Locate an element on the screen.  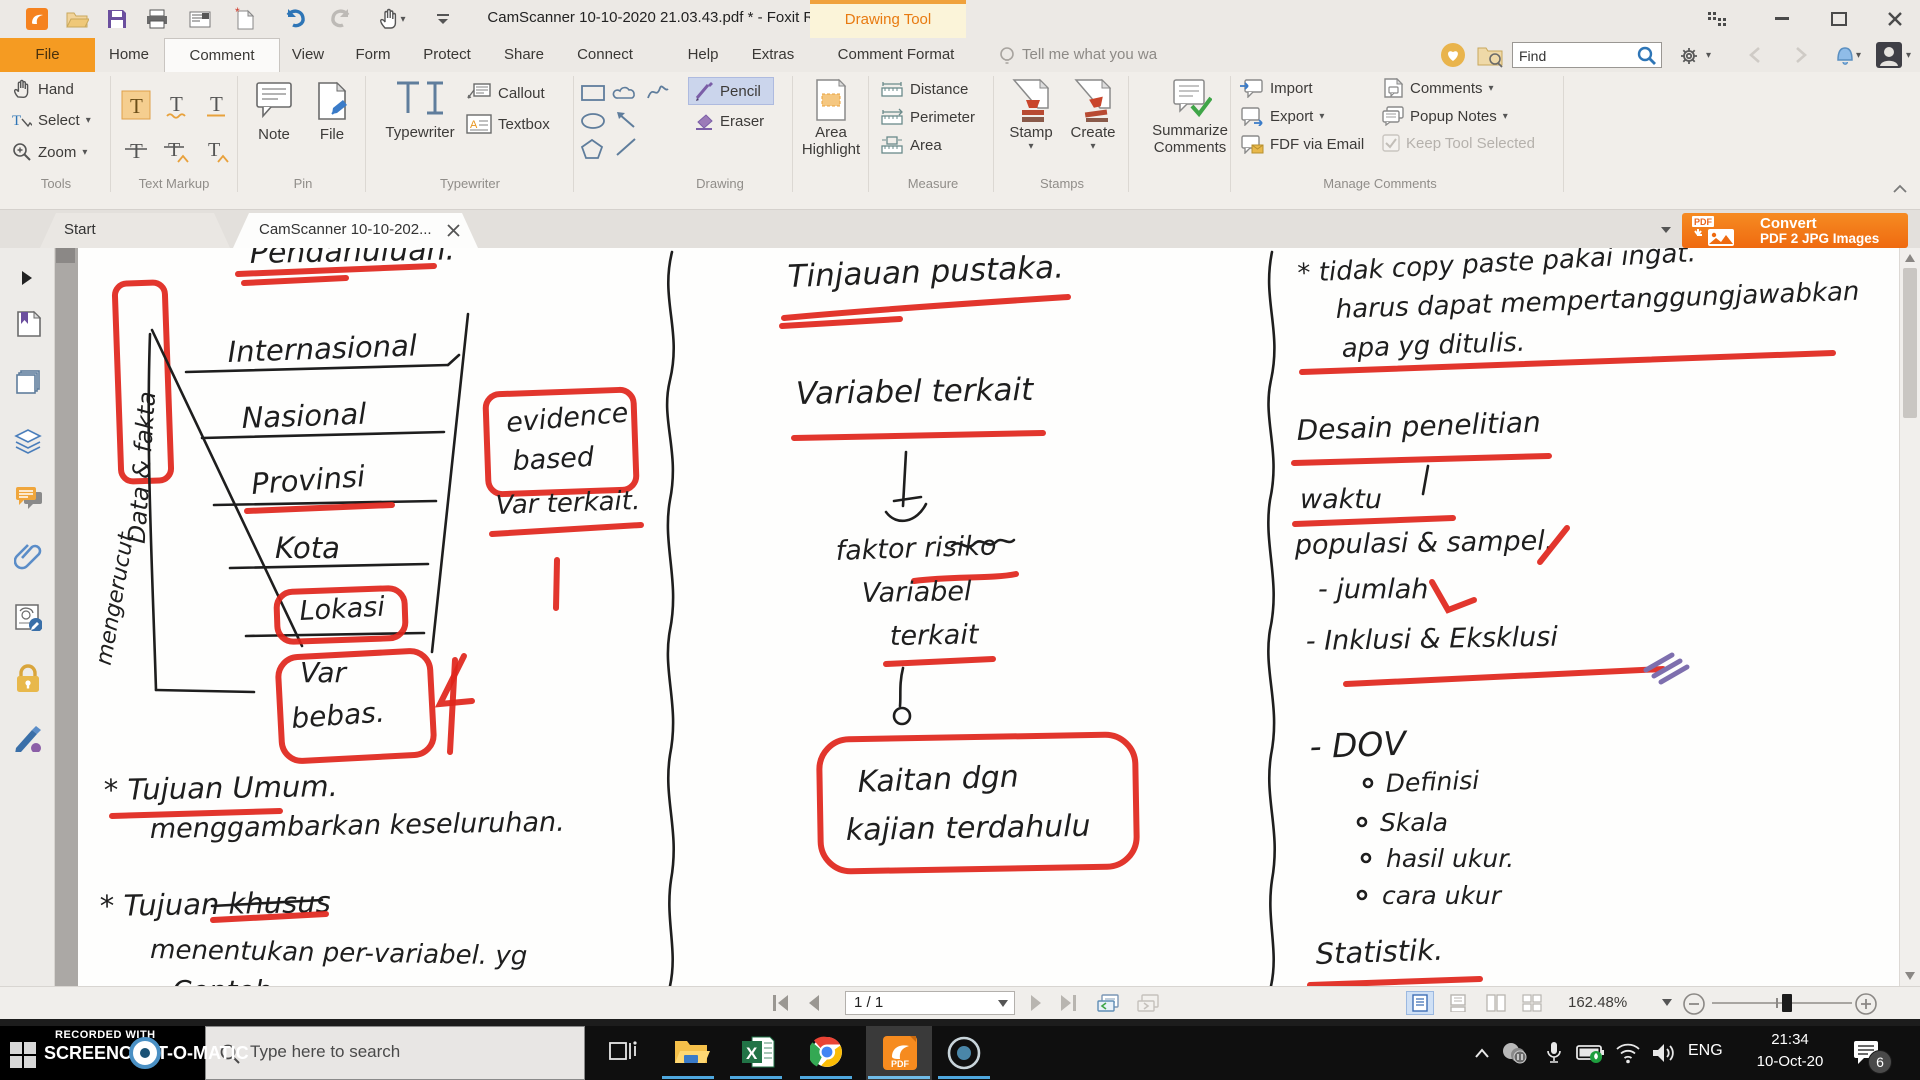
tray-battery-icon is located at coordinates (1590, 1053).